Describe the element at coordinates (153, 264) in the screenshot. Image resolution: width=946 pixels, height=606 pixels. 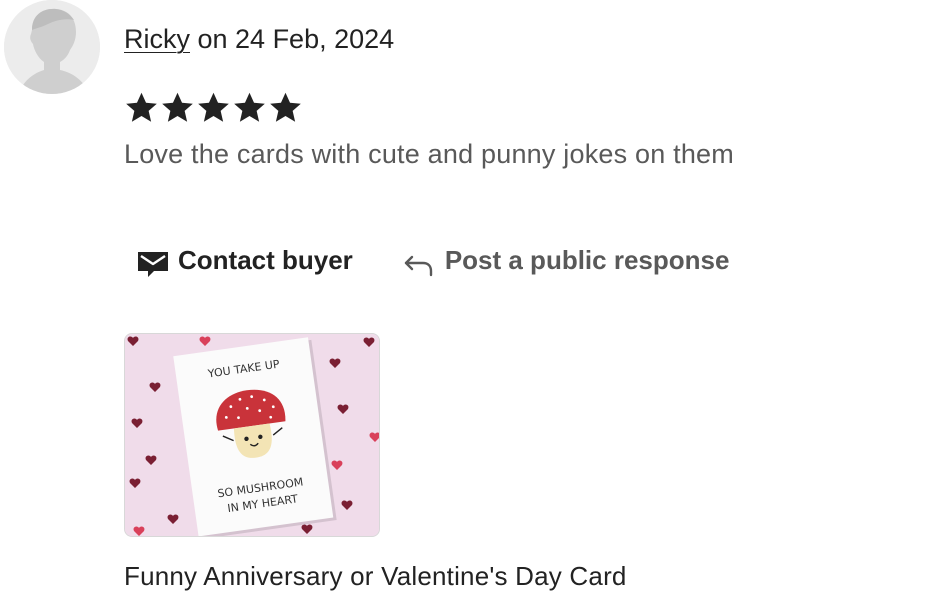
I see `envelope-icon` at that location.